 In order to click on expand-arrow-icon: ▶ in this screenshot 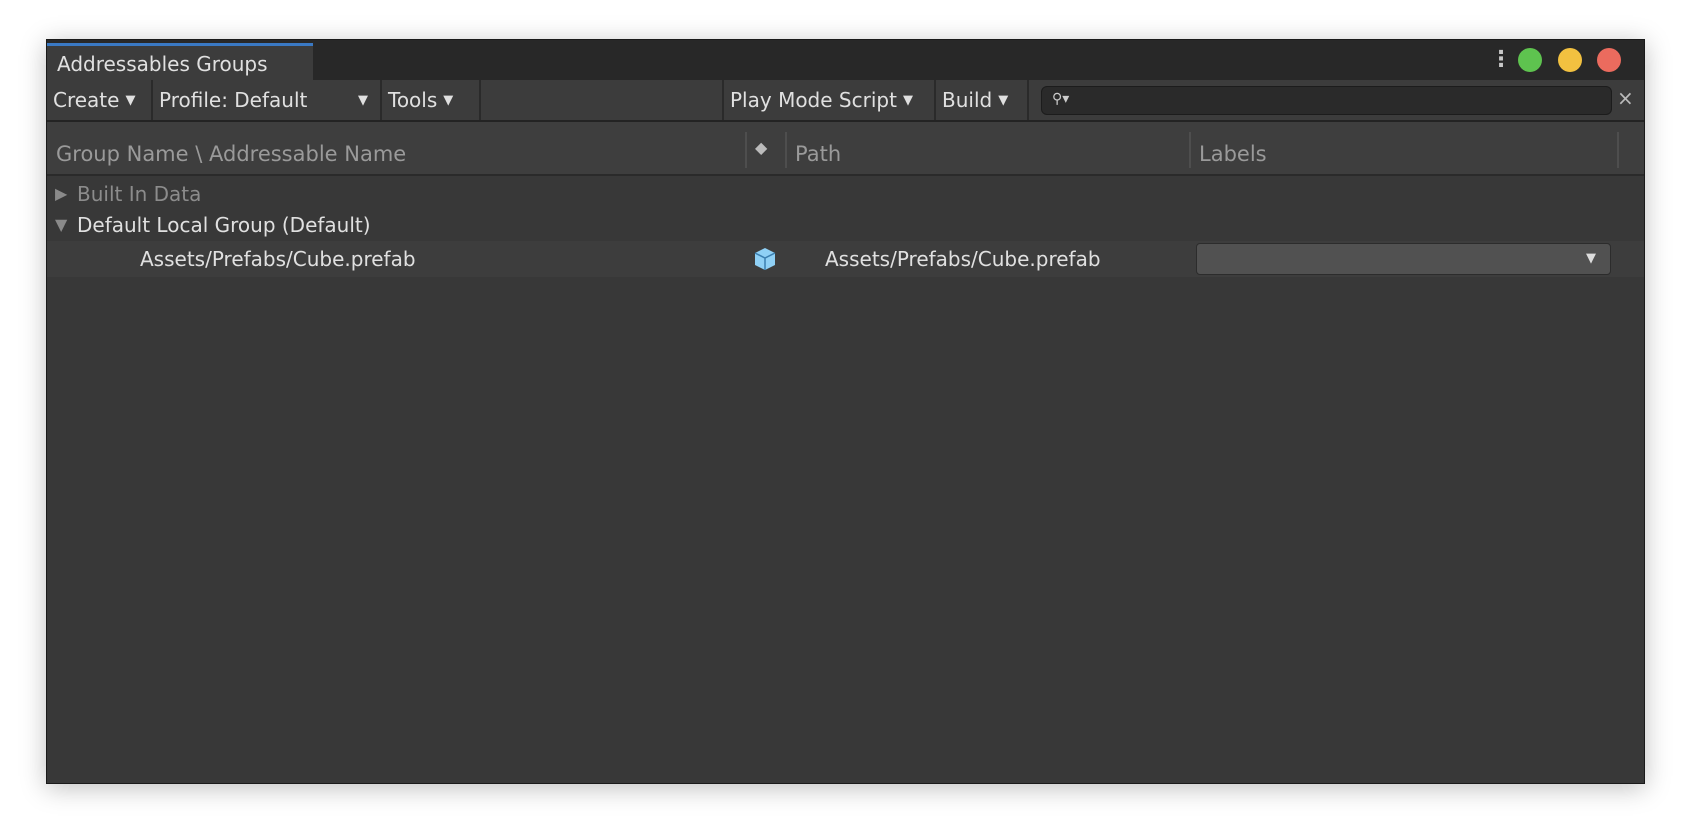, I will do `click(61, 193)`.